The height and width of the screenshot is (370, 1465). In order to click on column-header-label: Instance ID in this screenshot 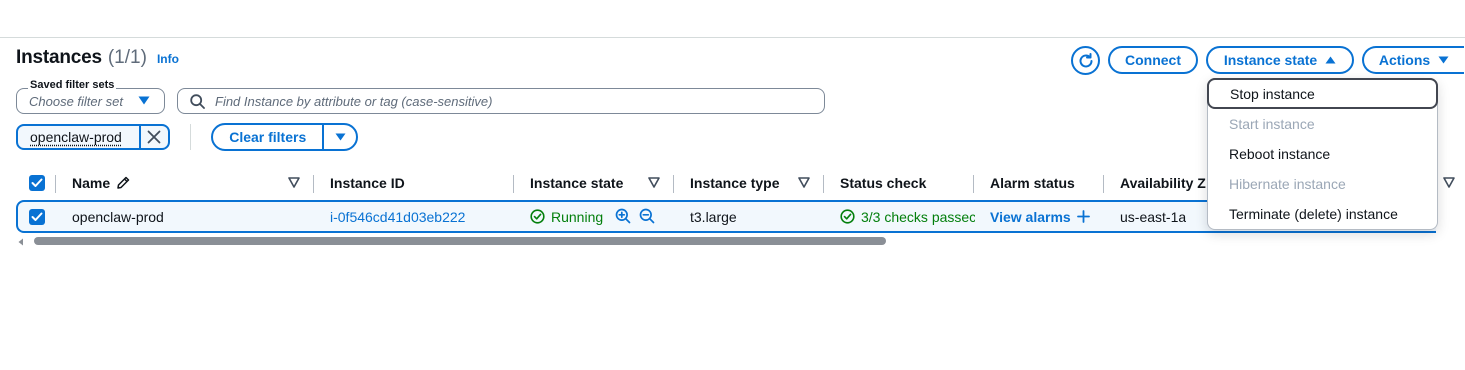, I will do `click(367, 183)`.